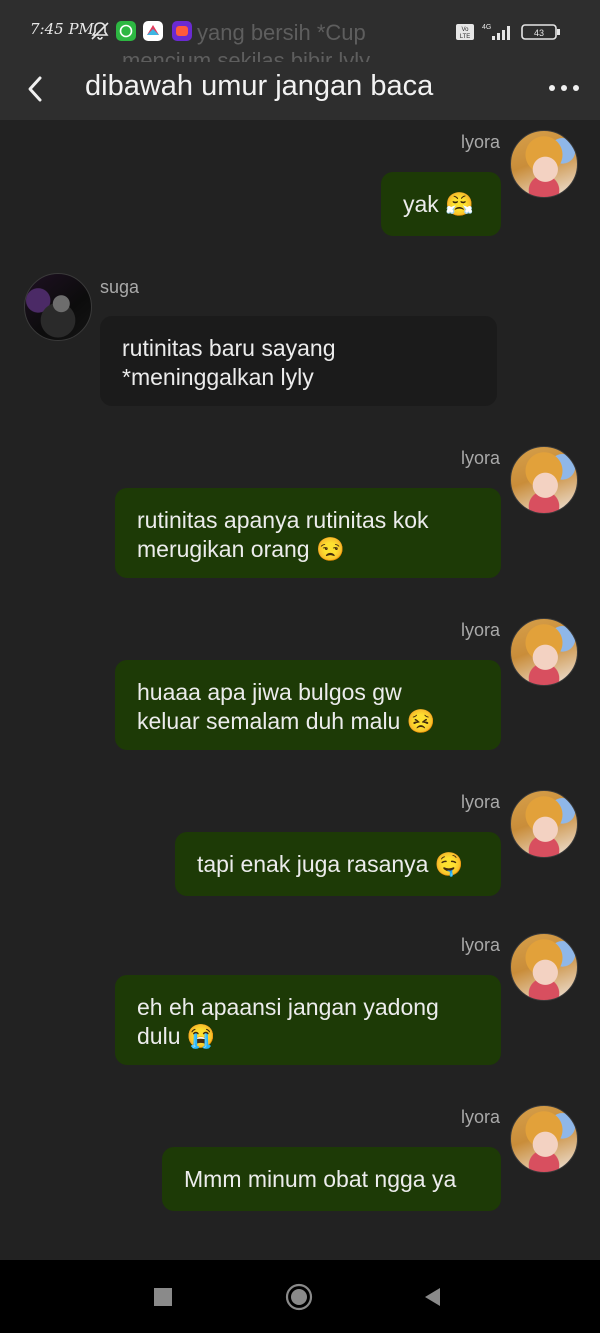 The width and height of the screenshot is (600, 1333). Describe the element at coordinates (338, 864) in the screenshot. I see `message-bubble: tapi enak juga rasanya 🤤` at that location.